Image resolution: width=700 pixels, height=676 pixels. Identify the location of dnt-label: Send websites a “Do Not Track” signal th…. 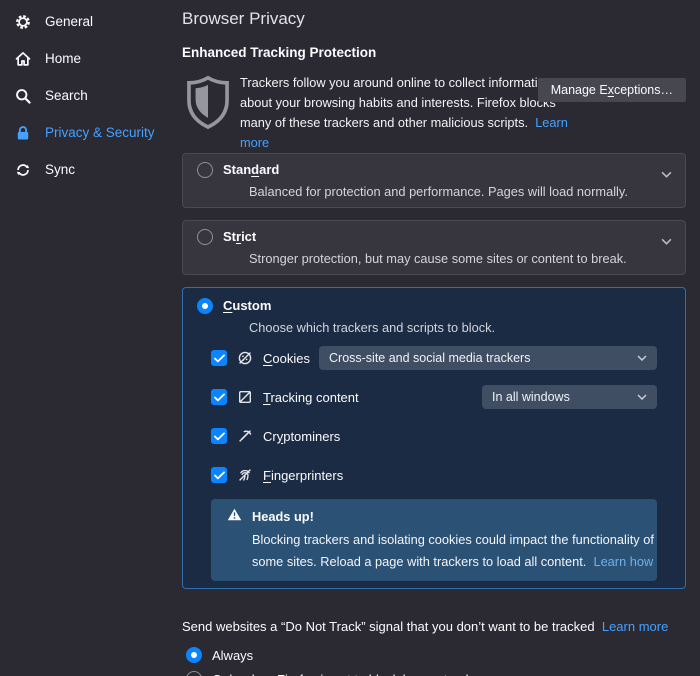
(388, 626).